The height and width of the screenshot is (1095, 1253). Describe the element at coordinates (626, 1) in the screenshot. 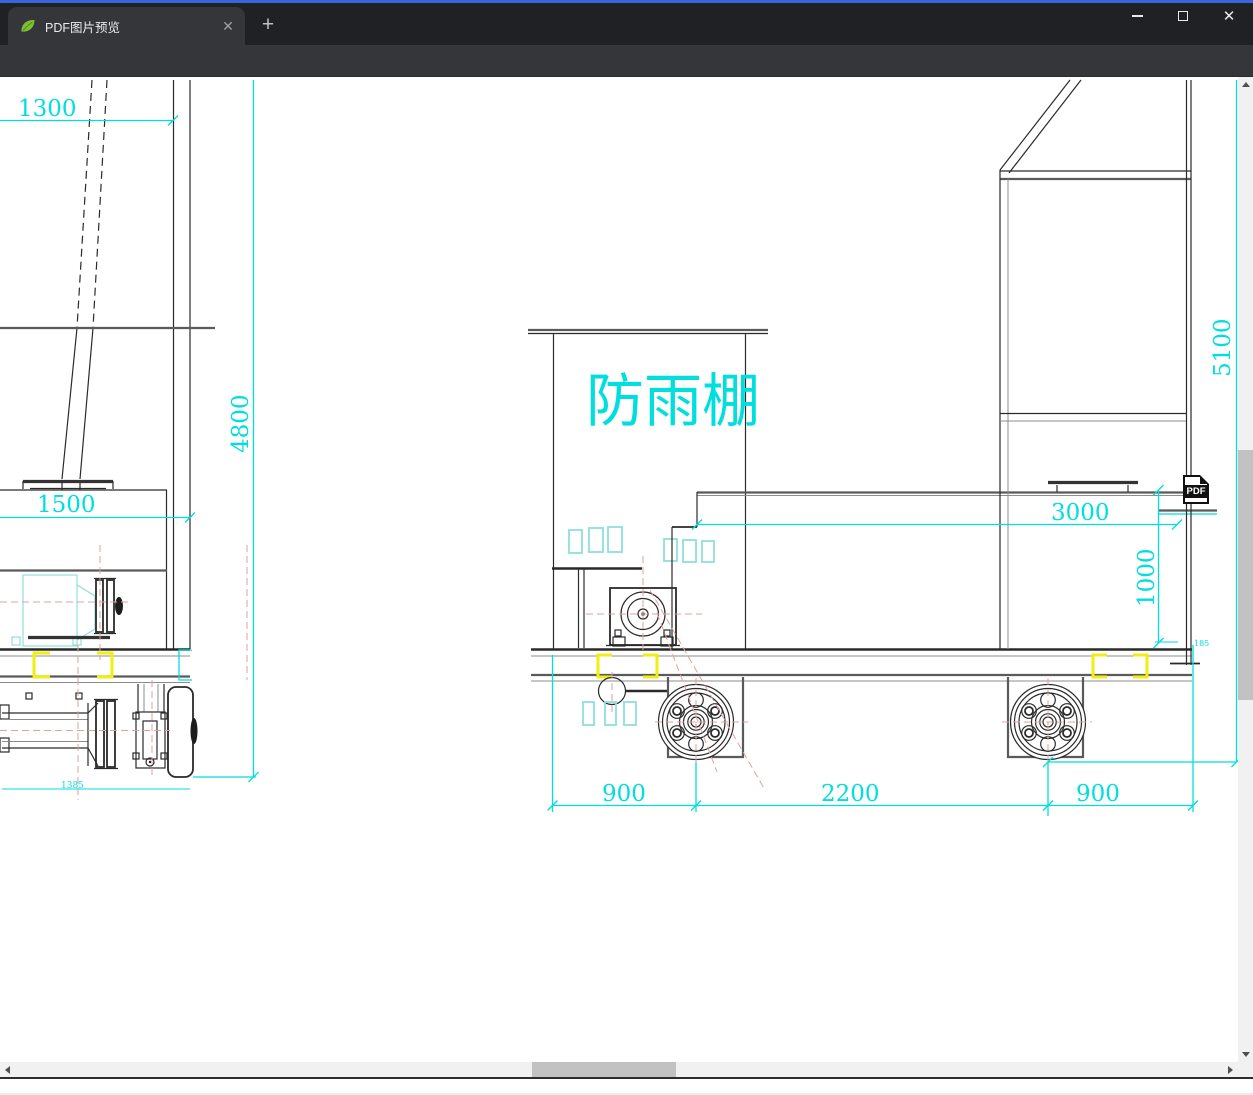

I see `window-accent-stripe` at that location.